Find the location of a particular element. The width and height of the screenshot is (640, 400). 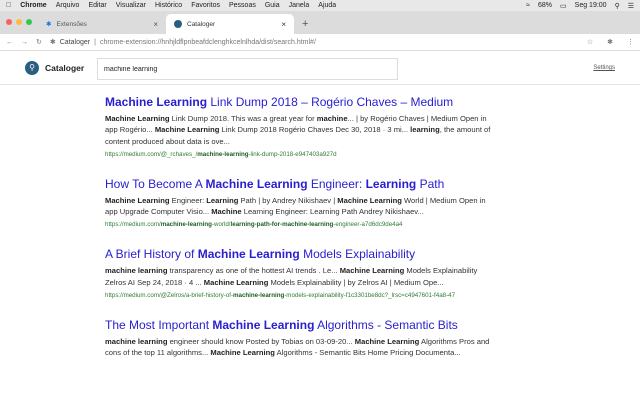

menu-editar: Editar is located at coordinates (97, 5).